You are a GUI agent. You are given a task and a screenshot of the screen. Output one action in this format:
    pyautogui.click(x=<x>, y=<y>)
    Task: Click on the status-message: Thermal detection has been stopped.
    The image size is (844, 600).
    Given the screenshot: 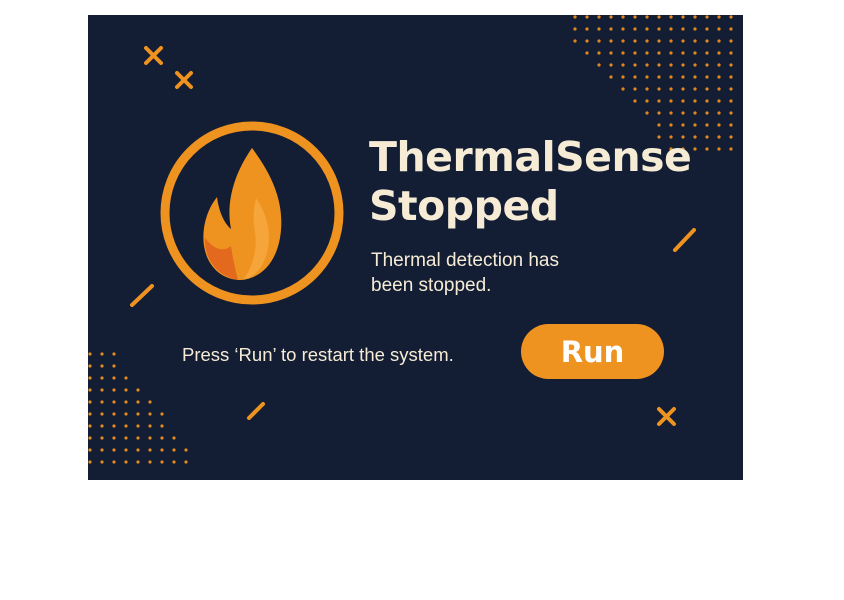 What is the action you would take?
    pyautogui.click(x=465, y=273)
    